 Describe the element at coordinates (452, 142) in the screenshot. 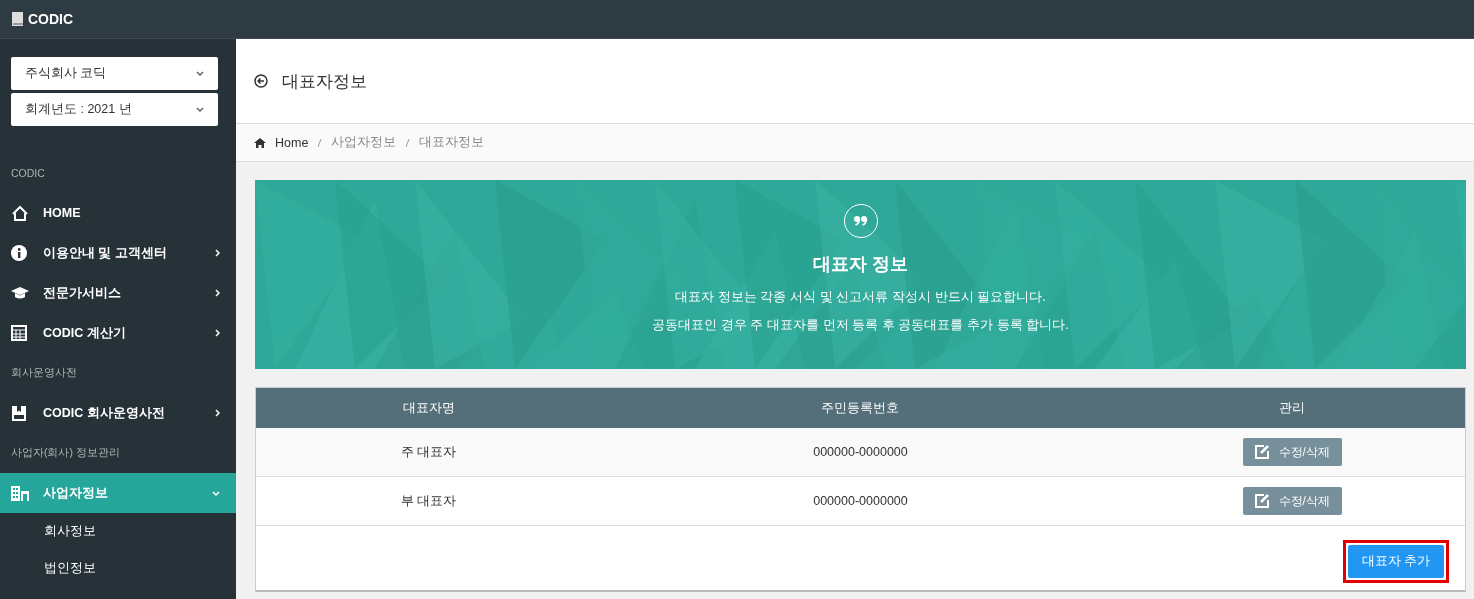

I see `breadcrumb-link: 대표자정보` at that location.